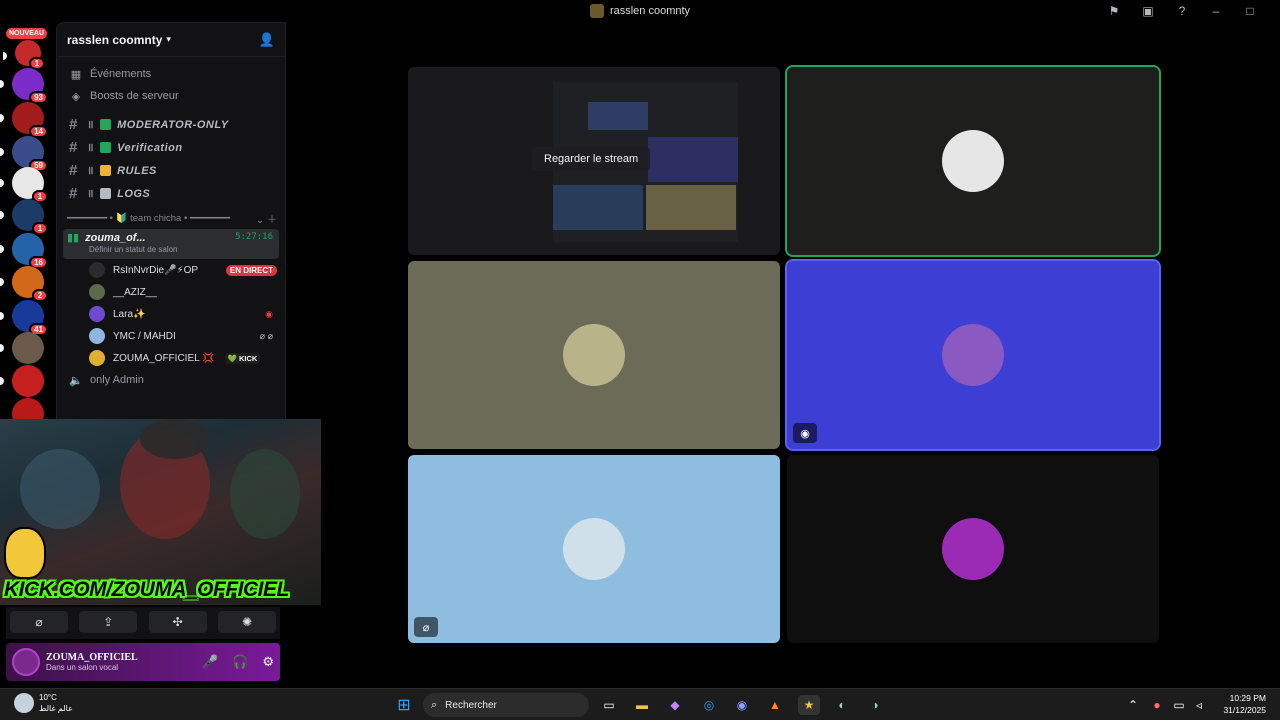 The width and height of the screenshot is (1280, 720). Describe the element at coordinates (177, 622) in the screenshot. I see `activities-button: ✣` at that location.